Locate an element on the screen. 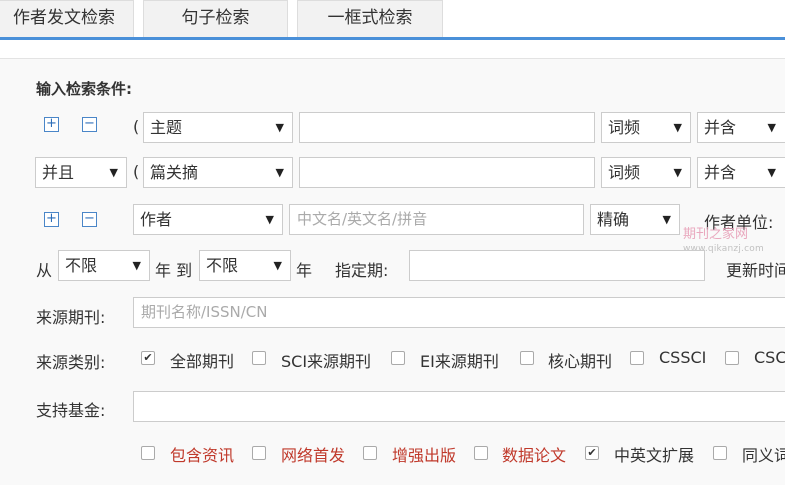 The height and width of the screenshot is (485, 785). tab-author-search: 作者发文检索 is located at coordinates (67, 19).